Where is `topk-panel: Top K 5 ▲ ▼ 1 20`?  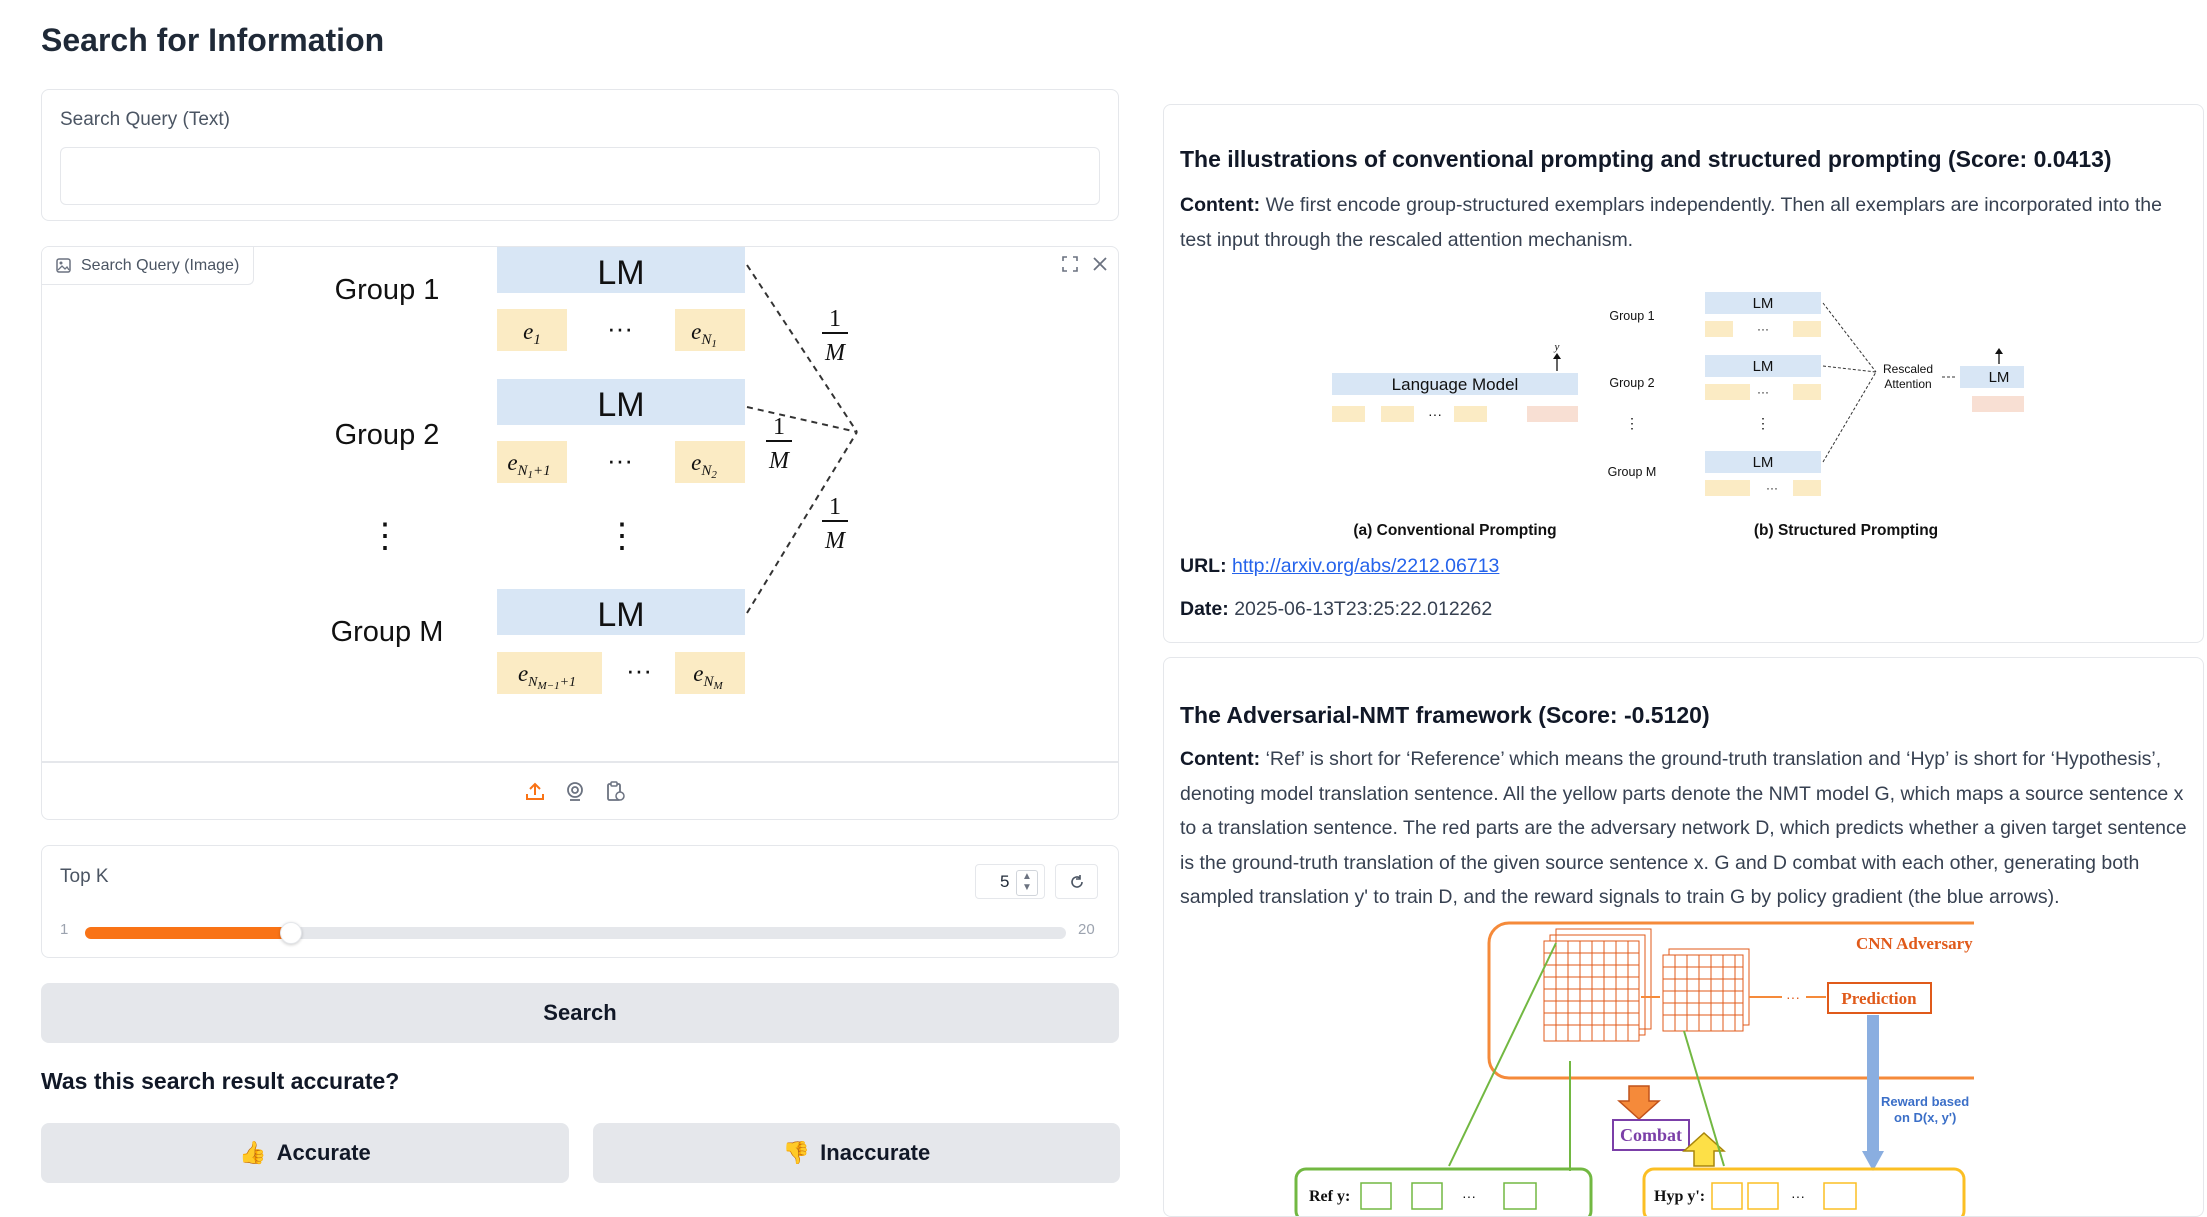
topk-panel: Top K 5 ▲ ▼ 1 20 is located at coordinates (580, 901).